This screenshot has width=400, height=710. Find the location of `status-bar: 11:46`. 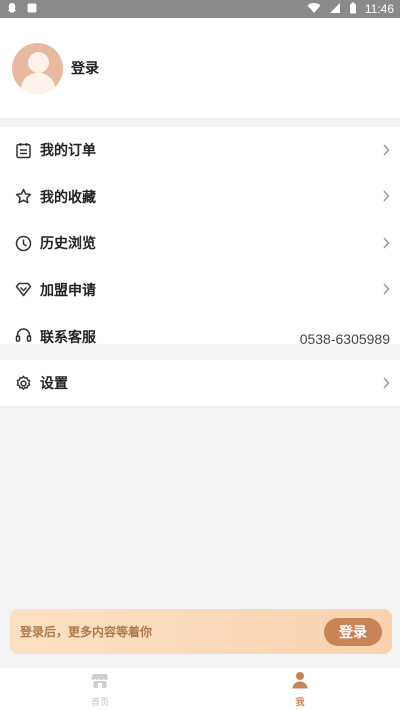

status-bar: 11:46 is located at coordinates (200, 9).